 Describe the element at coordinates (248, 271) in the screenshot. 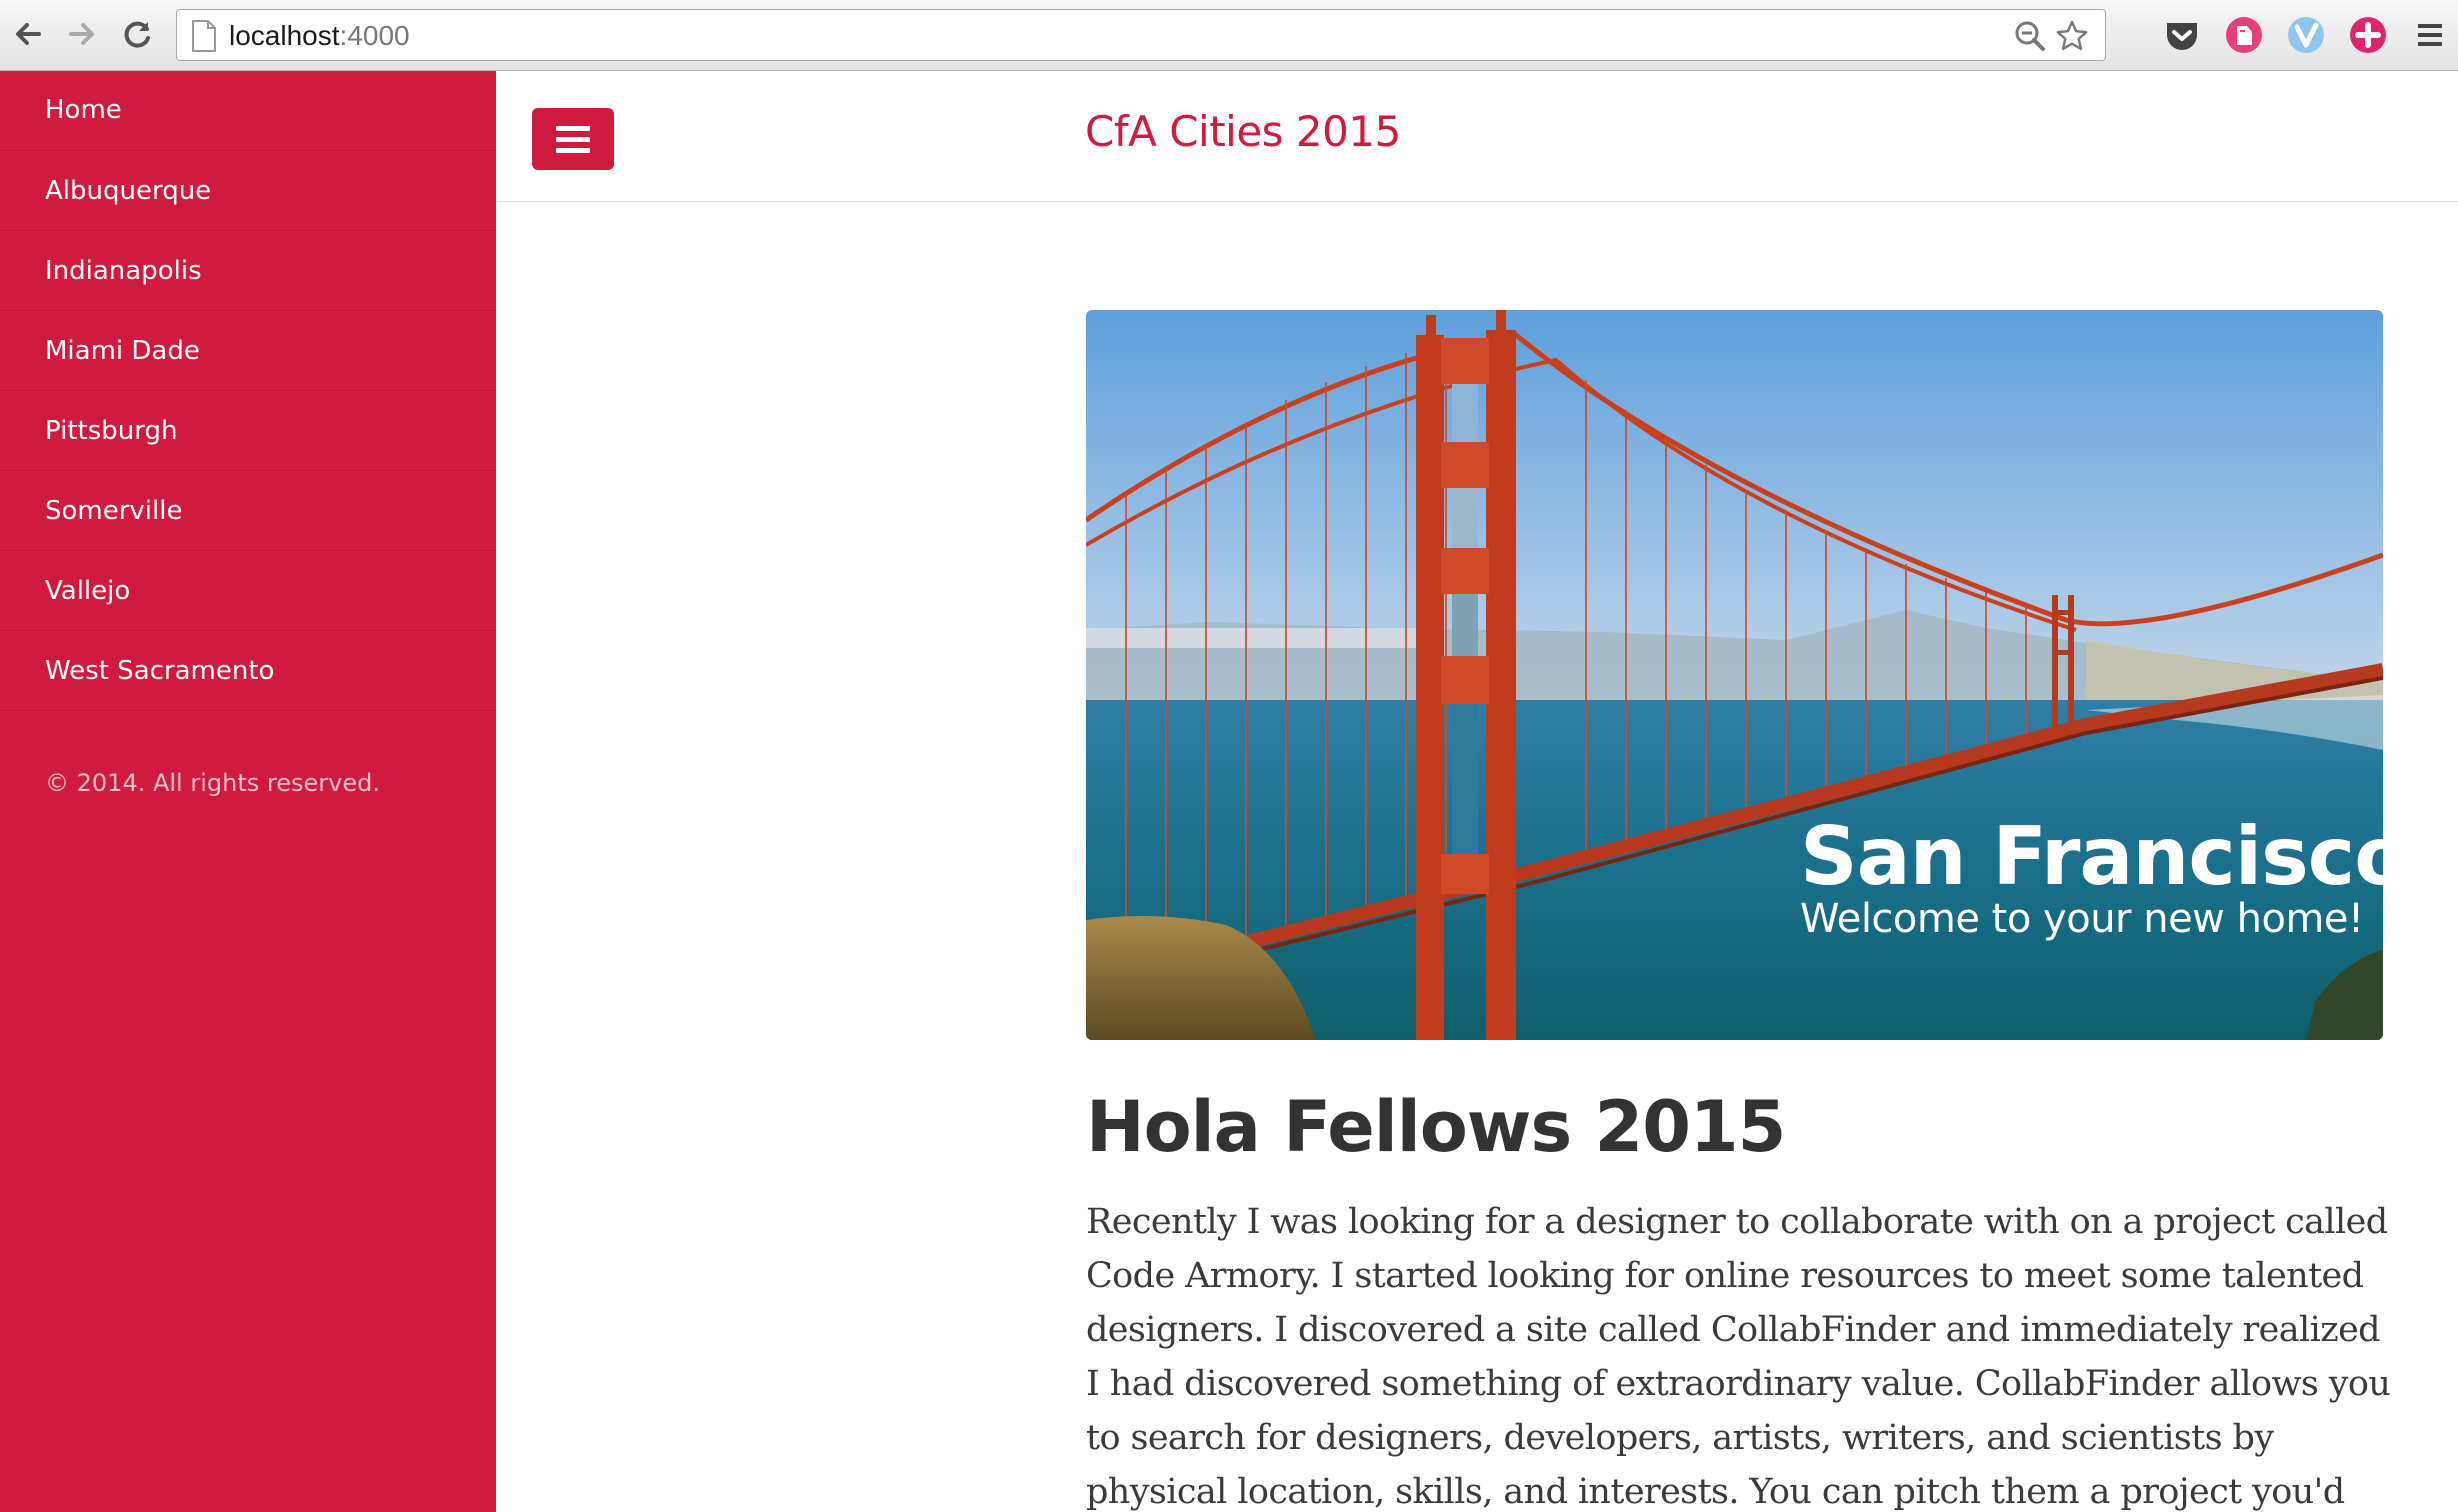

I see `sidebar-item-indianapolis: Indianapolis` at that location.